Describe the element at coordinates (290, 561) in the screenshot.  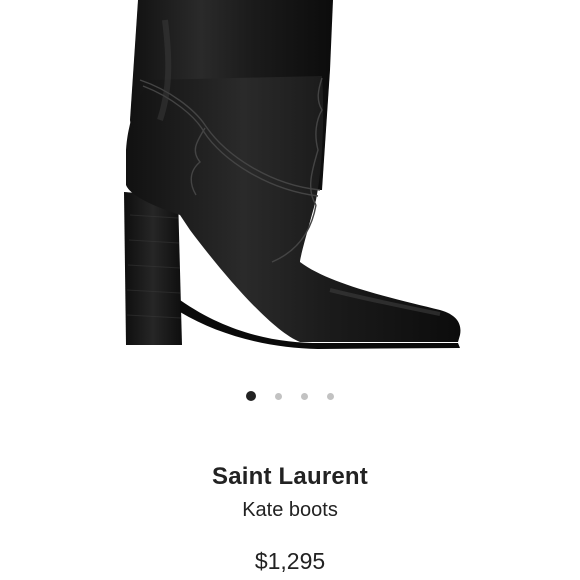
I see `product-price: $1,295` at that location.